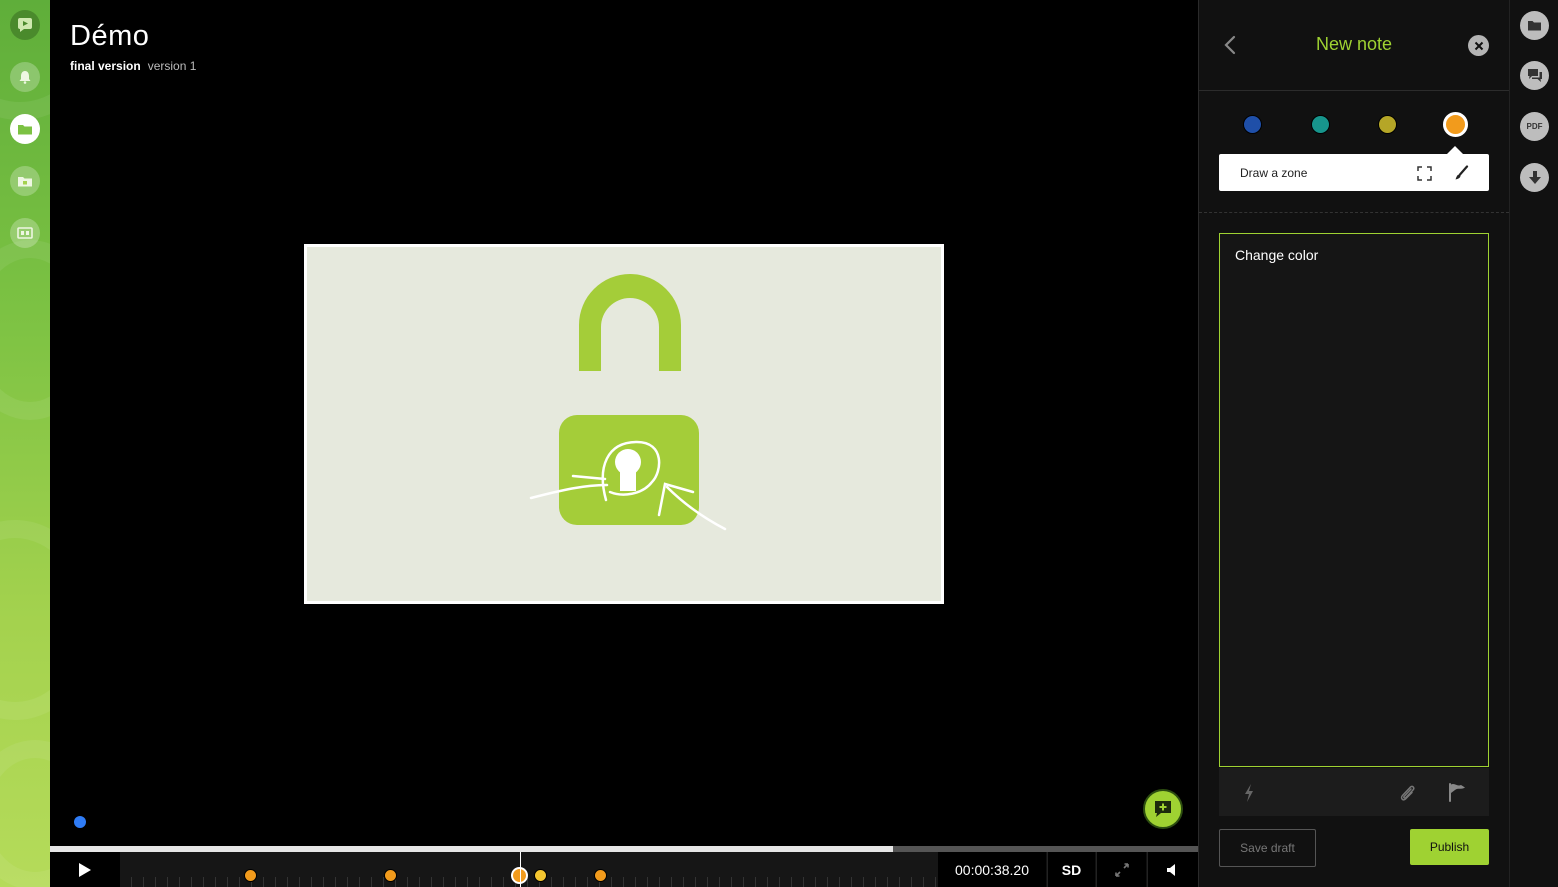 Image resolution: width=1558 pixels, height=887 pixels. What do you see at coordinates (529, 869) in the screenshot?
I see `timeline-scrubber` at bounding box center [529, 869].